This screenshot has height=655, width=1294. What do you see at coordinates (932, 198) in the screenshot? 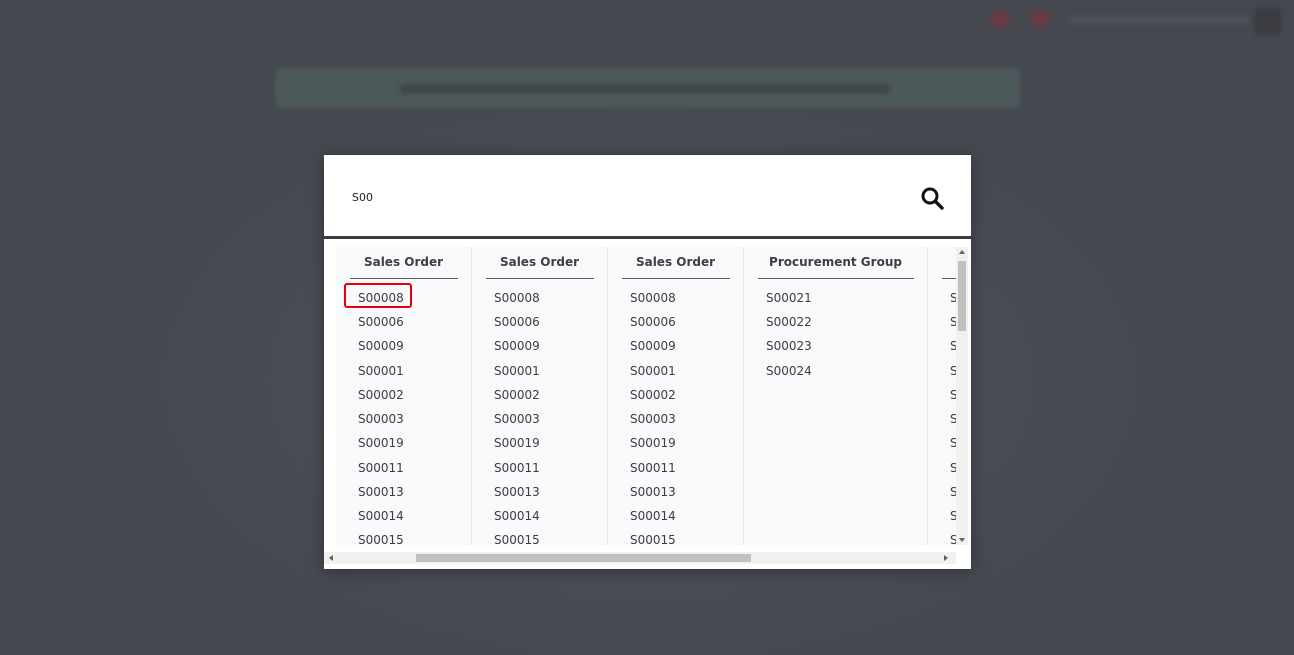
I see `search-icon` at bounding box center [932, 198].